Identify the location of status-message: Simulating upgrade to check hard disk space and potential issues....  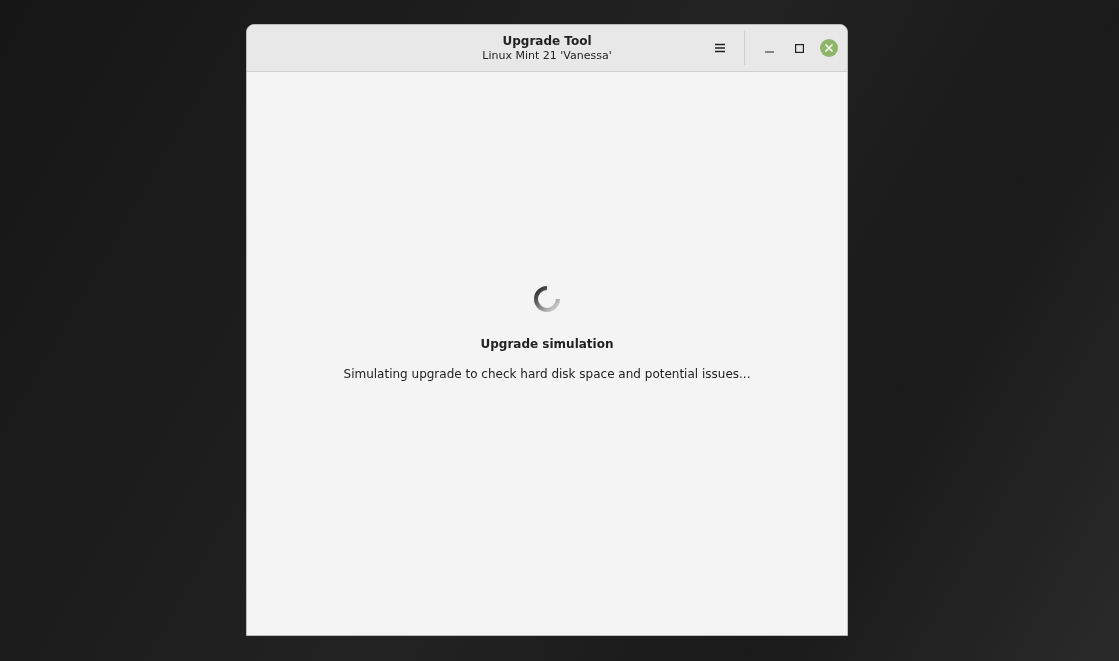
(547, 374).